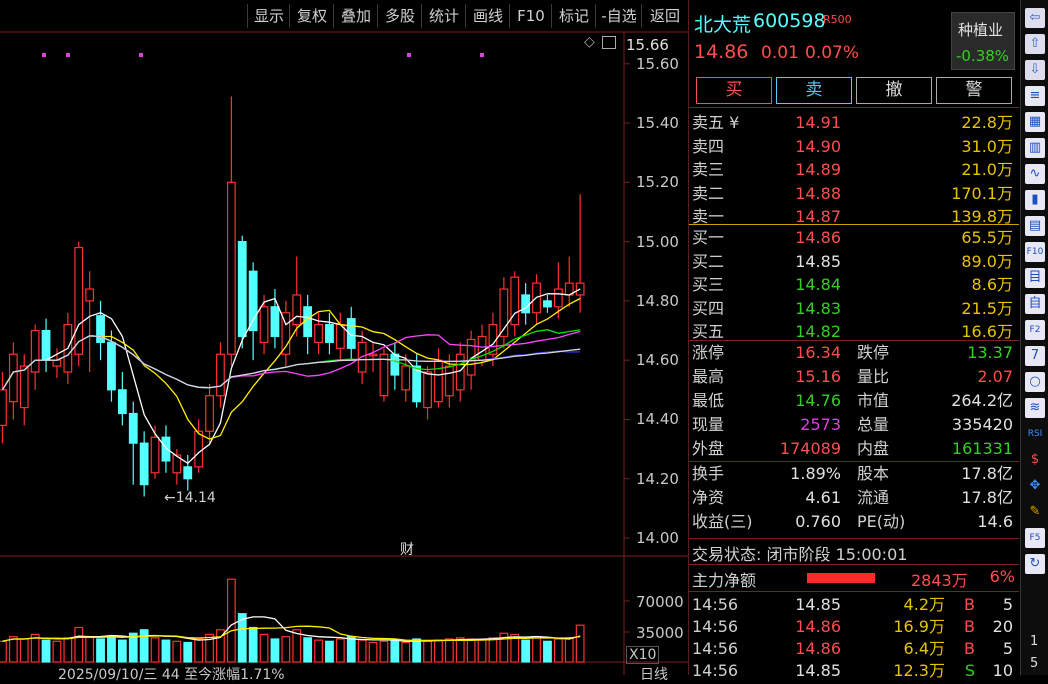  What do you see at coordinates (268, 16) in the screenshot?
I see `toolbar-0: 显示` at bounding box center [268, 16].